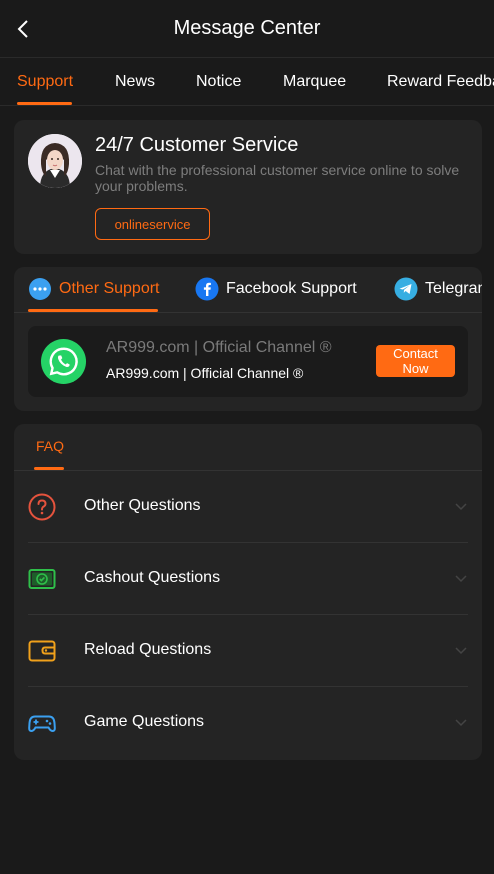  What do you see at coordinates (248, 651) in the screenshot?
I see `faq-item-reload-questions: Reload Questions` at bounding box center [248, 651].